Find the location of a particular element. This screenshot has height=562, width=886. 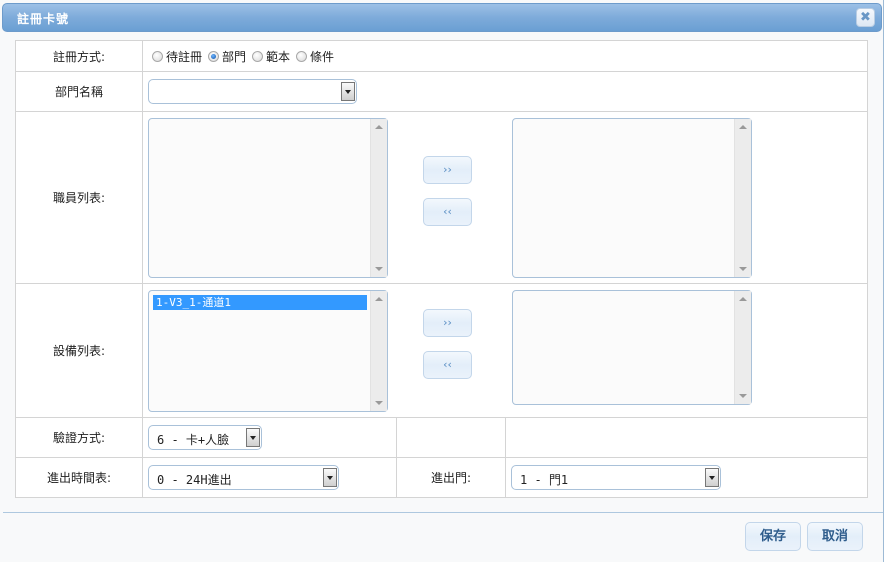

row-department: 部門名稱 is located at coordinates (441, 91).